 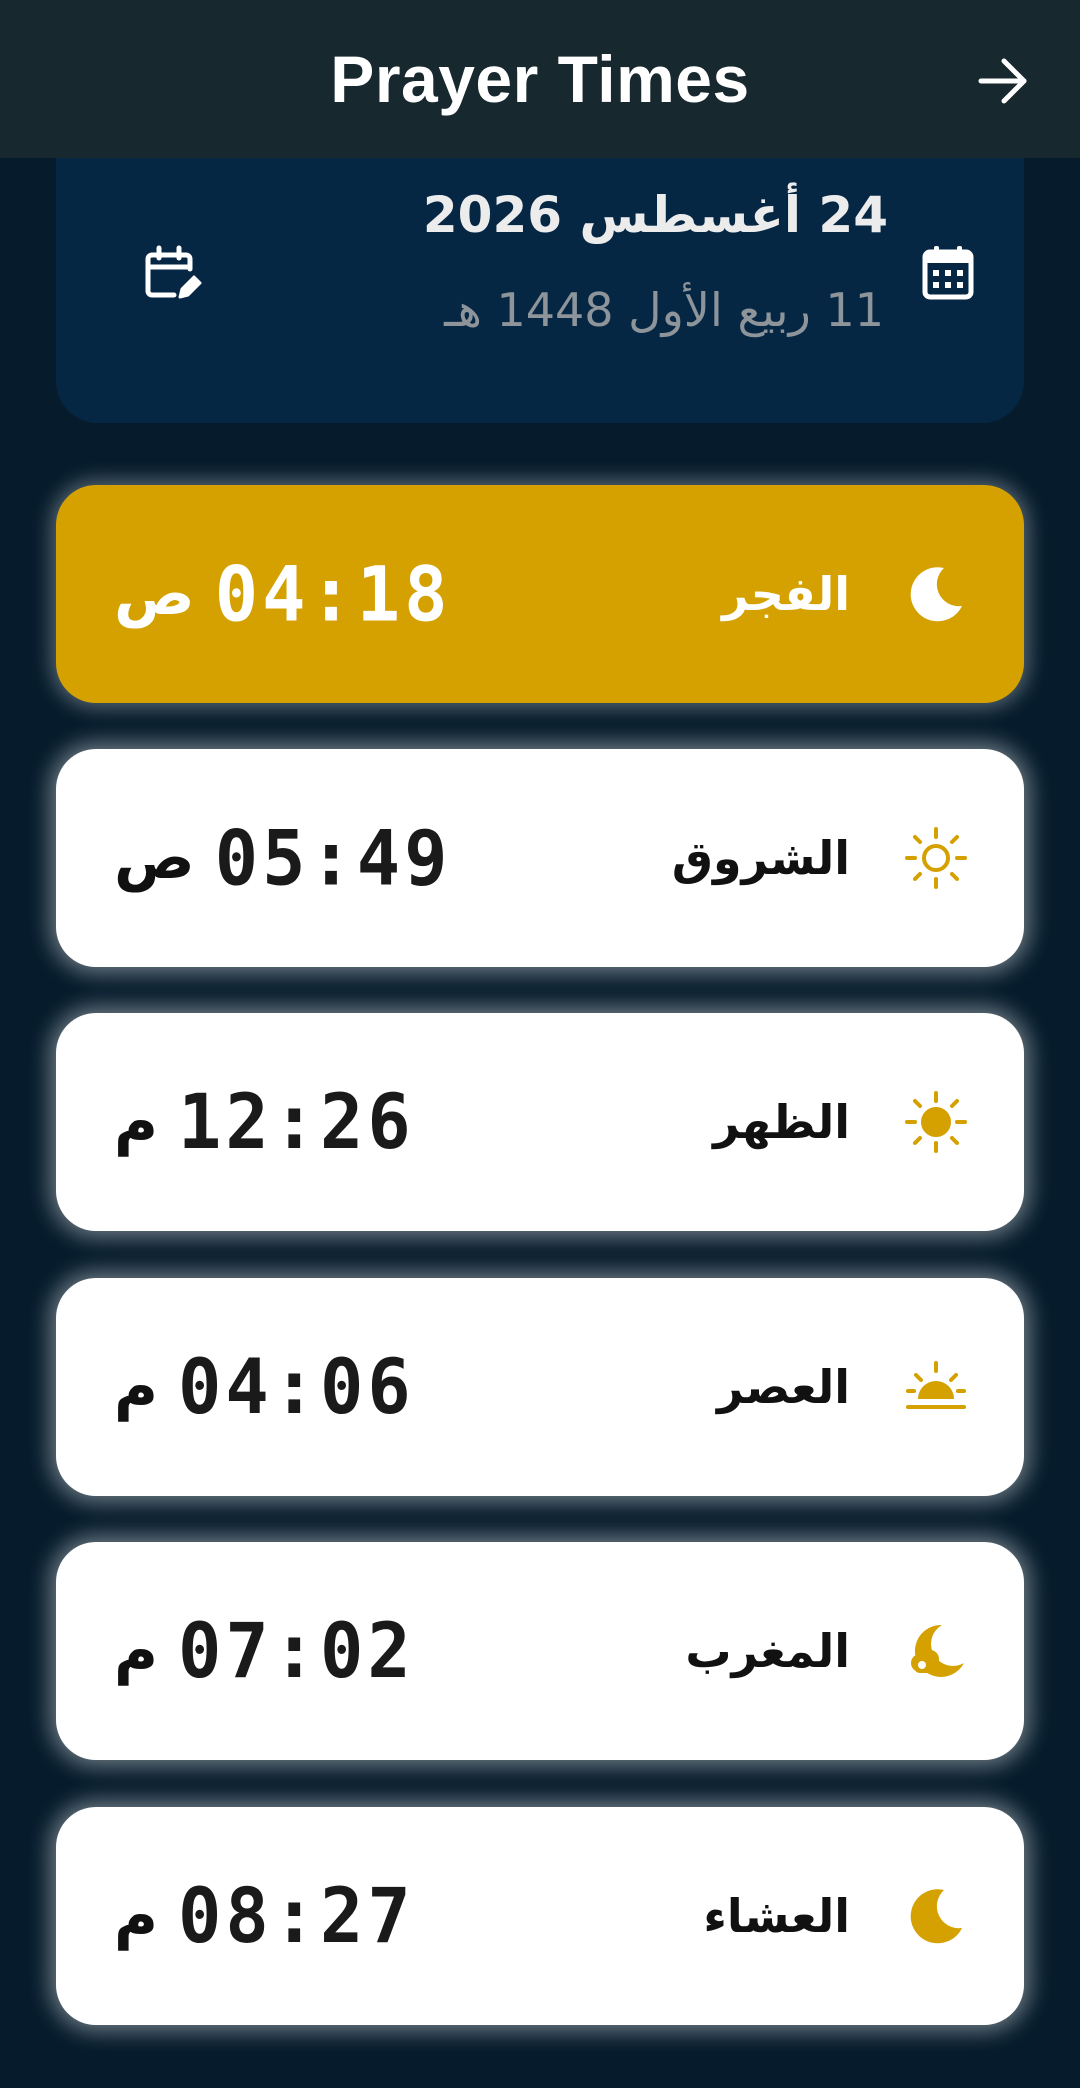 What do you see at coordinates (1003, 81) in the screenshot?
I see `arrow-right-icon` at bounding box center [1003, 81].